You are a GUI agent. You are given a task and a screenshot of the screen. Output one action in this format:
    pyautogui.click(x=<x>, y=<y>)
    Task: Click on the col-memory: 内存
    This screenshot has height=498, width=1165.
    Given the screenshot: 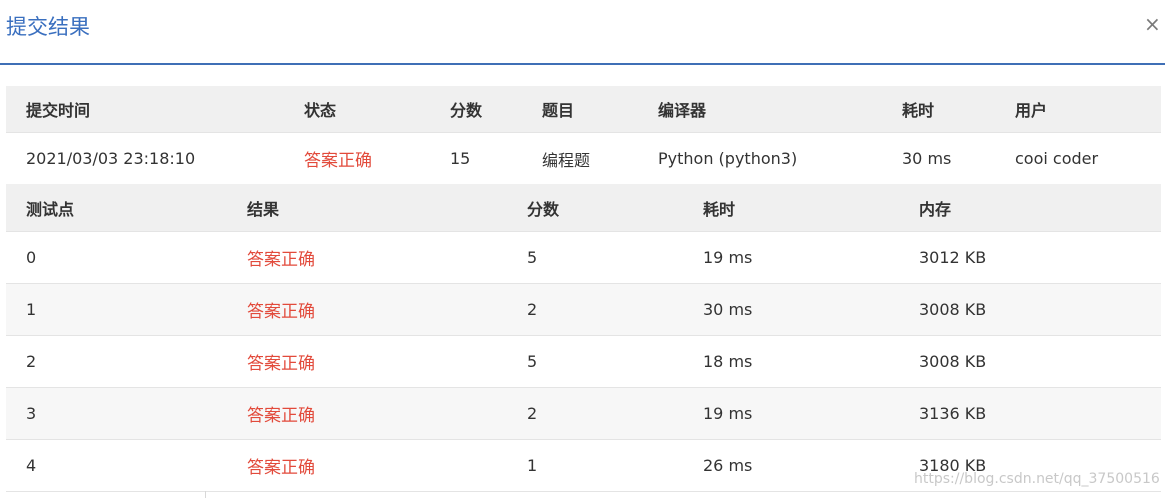 What is the action you would take?
    pyautogui.click(x=935, y=209)
    